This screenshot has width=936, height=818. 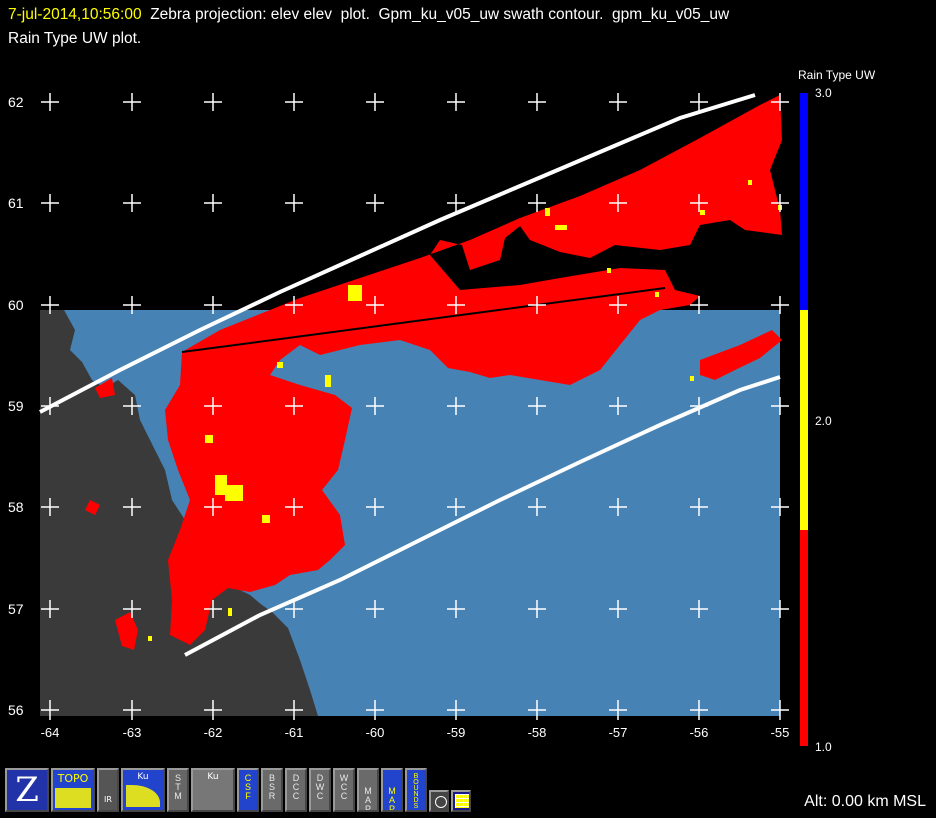 What do you see at coordinates (16, 507) in the screenshot?
I see `lat-label: 58` at bounding box center [16, 507].